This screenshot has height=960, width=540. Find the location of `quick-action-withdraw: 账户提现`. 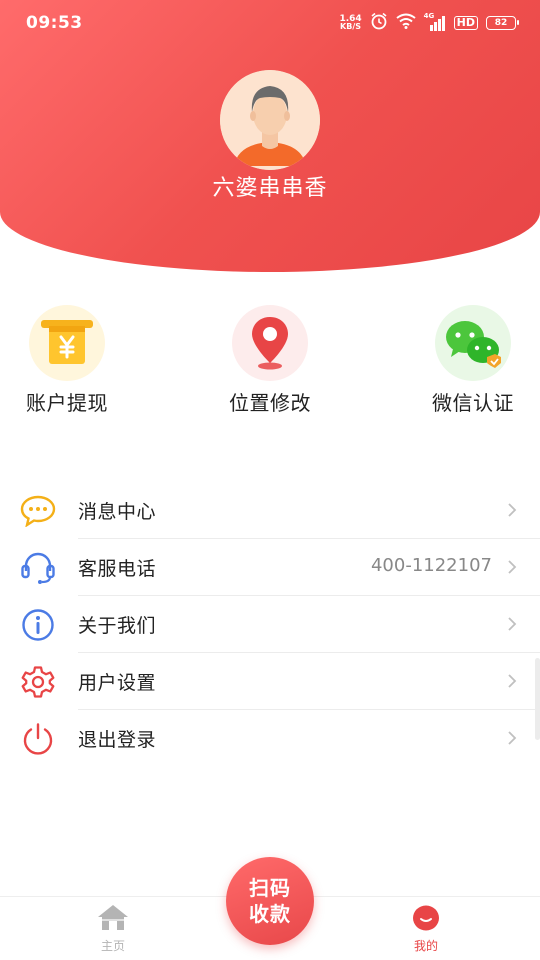

quick-action-withdraw: 账户提现 is located at coordinates (78, 360).